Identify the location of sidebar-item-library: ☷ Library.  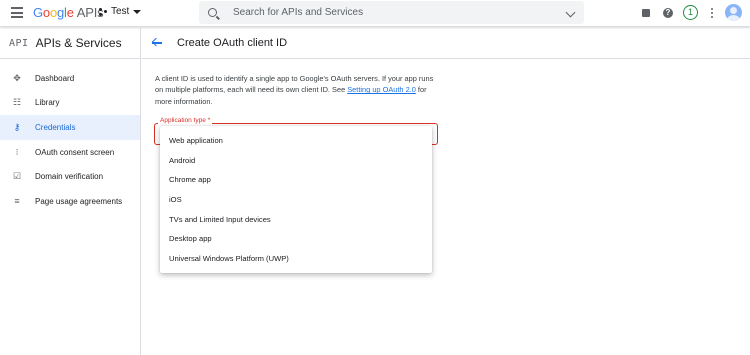
(70, 103).